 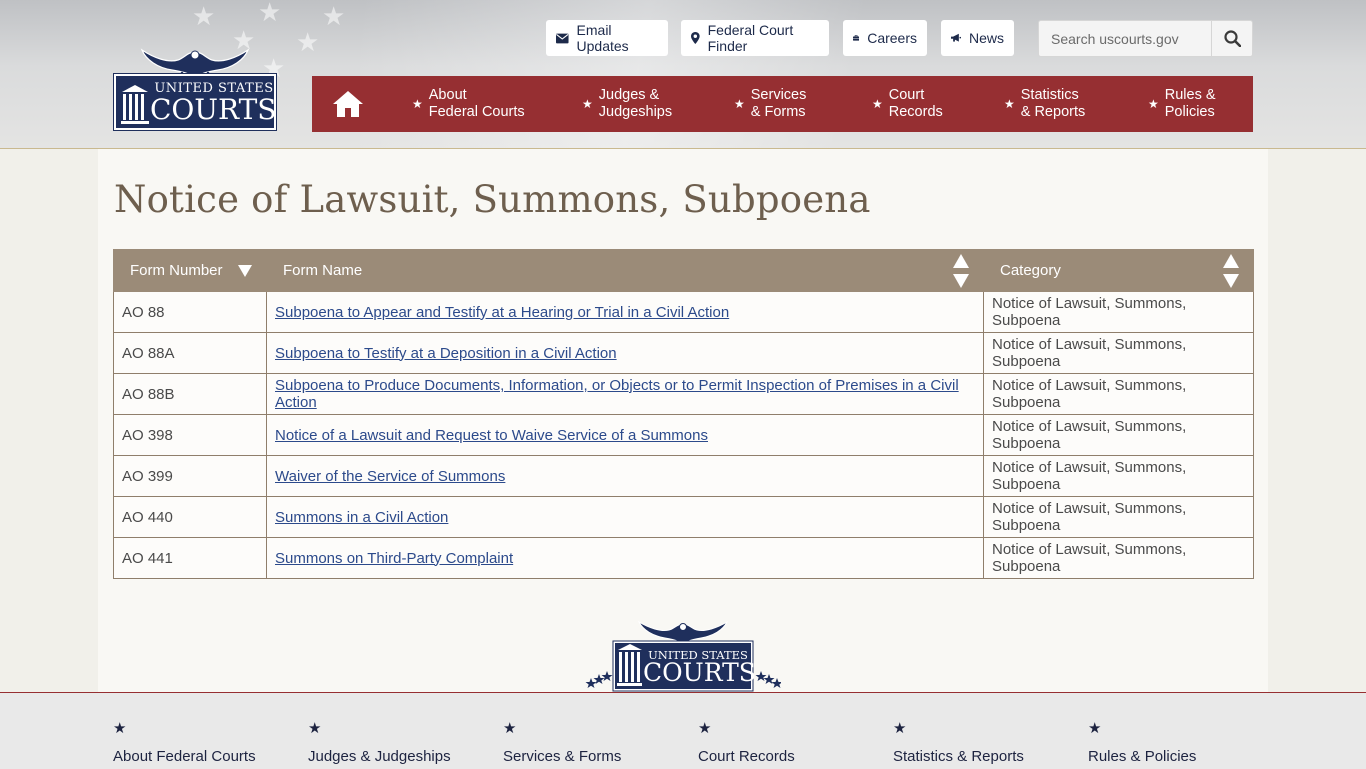 I want to click on nav-rules-policies-label: Rules & Policies, so click(x=1190, y=104).